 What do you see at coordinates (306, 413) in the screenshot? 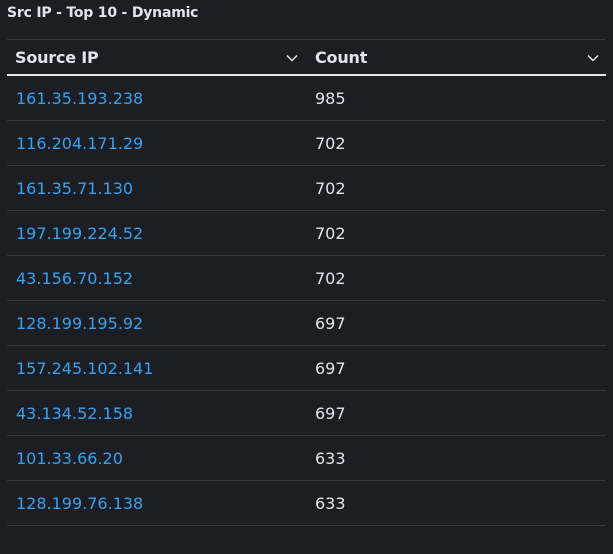
I see `table-row: 43.134.52.158 697` at bounding box center [306, 413].